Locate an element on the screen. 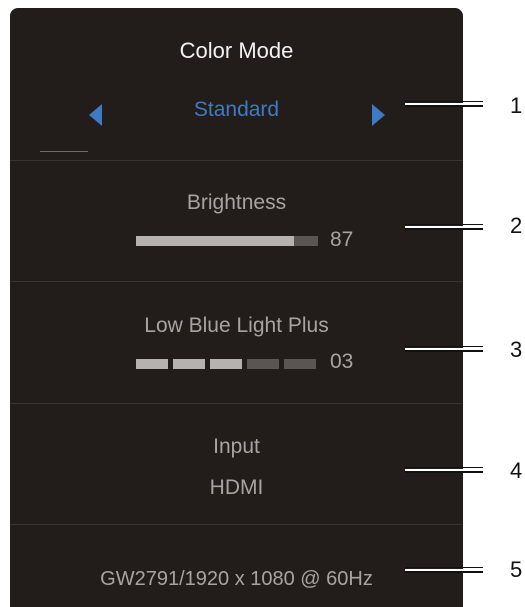 This screenshot has width=525, height=607. callout-number: 1 is located at coordinates (516, 105).